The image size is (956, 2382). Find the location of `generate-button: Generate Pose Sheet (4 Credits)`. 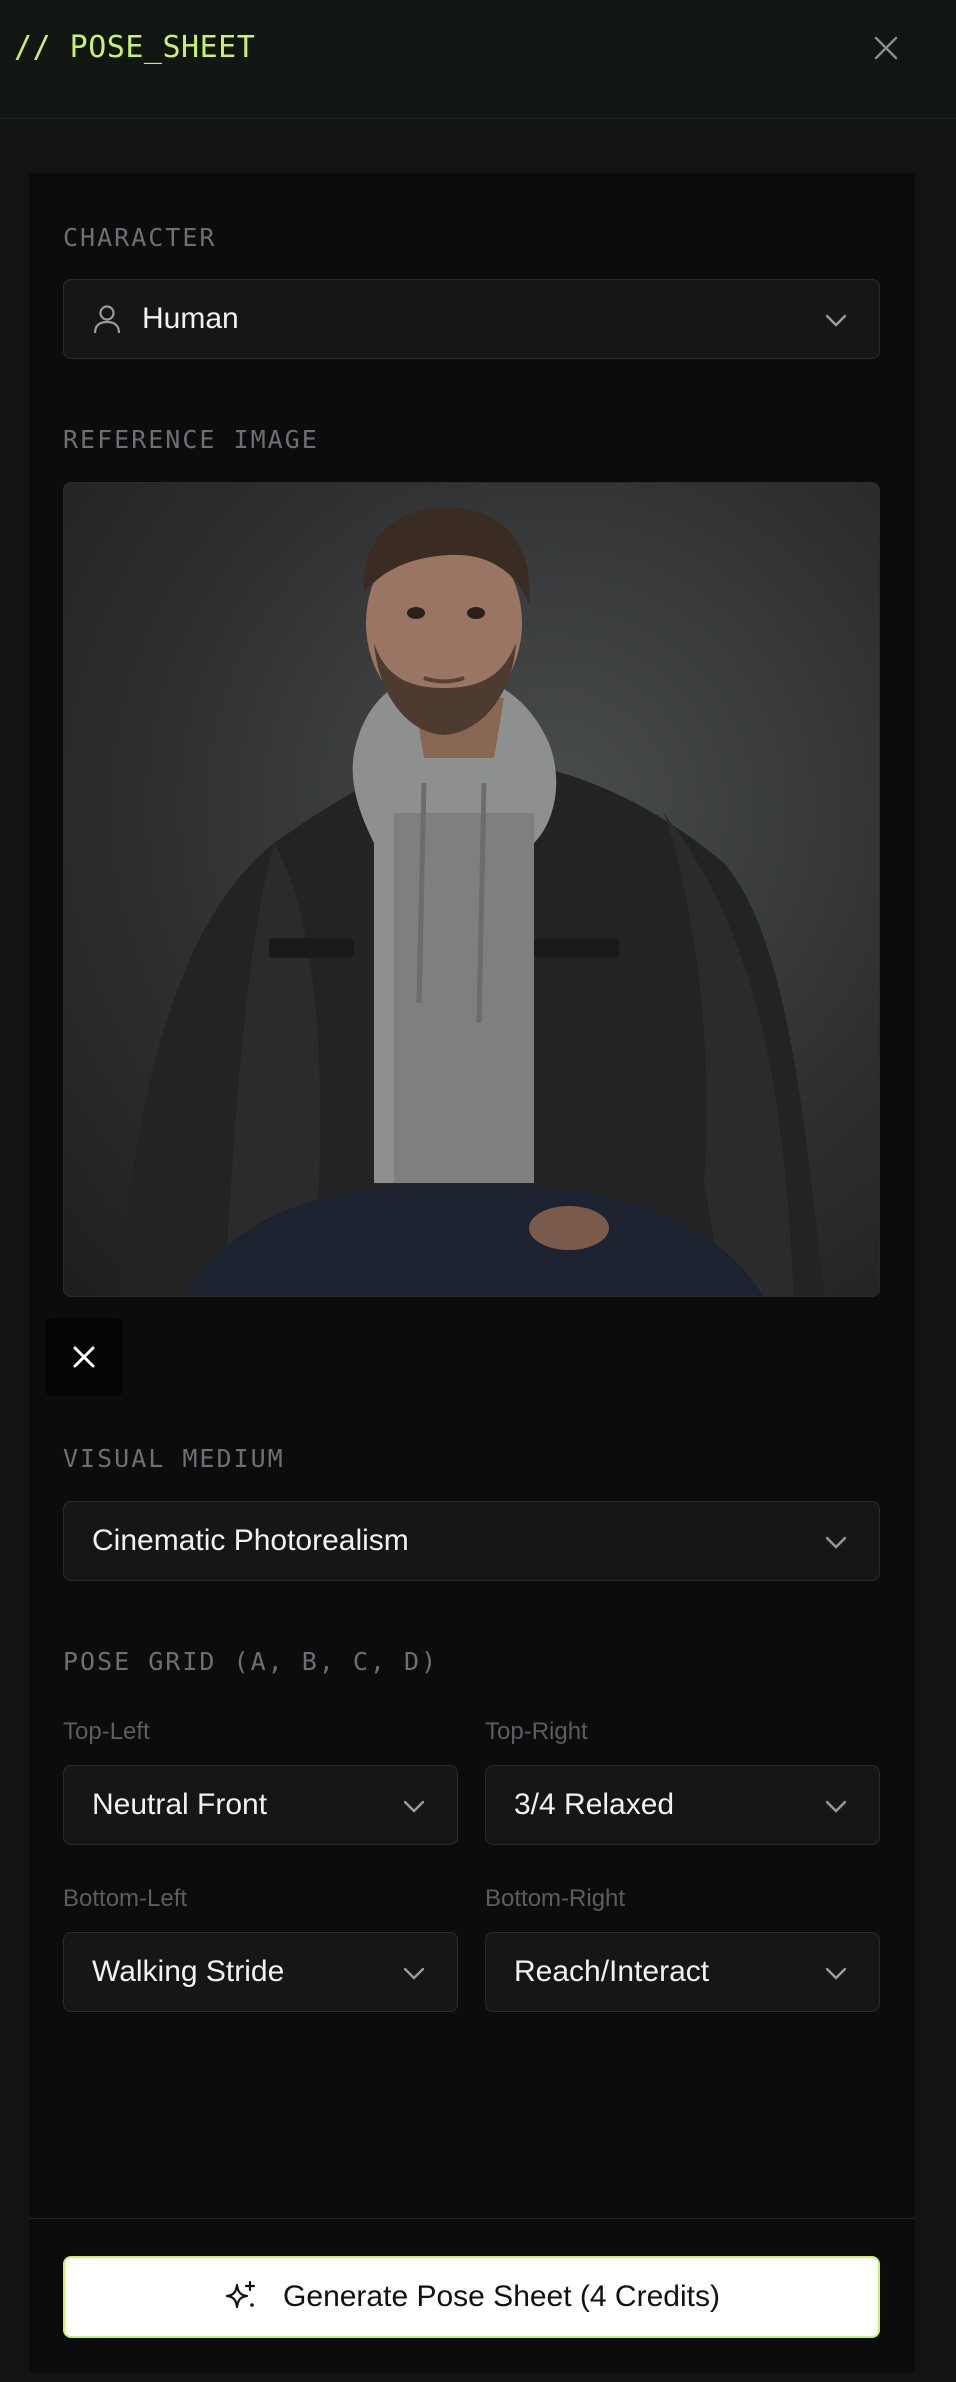

generate-button: Generate Pose Sheet (4 Credits) is located at coordinates (471, 2297).